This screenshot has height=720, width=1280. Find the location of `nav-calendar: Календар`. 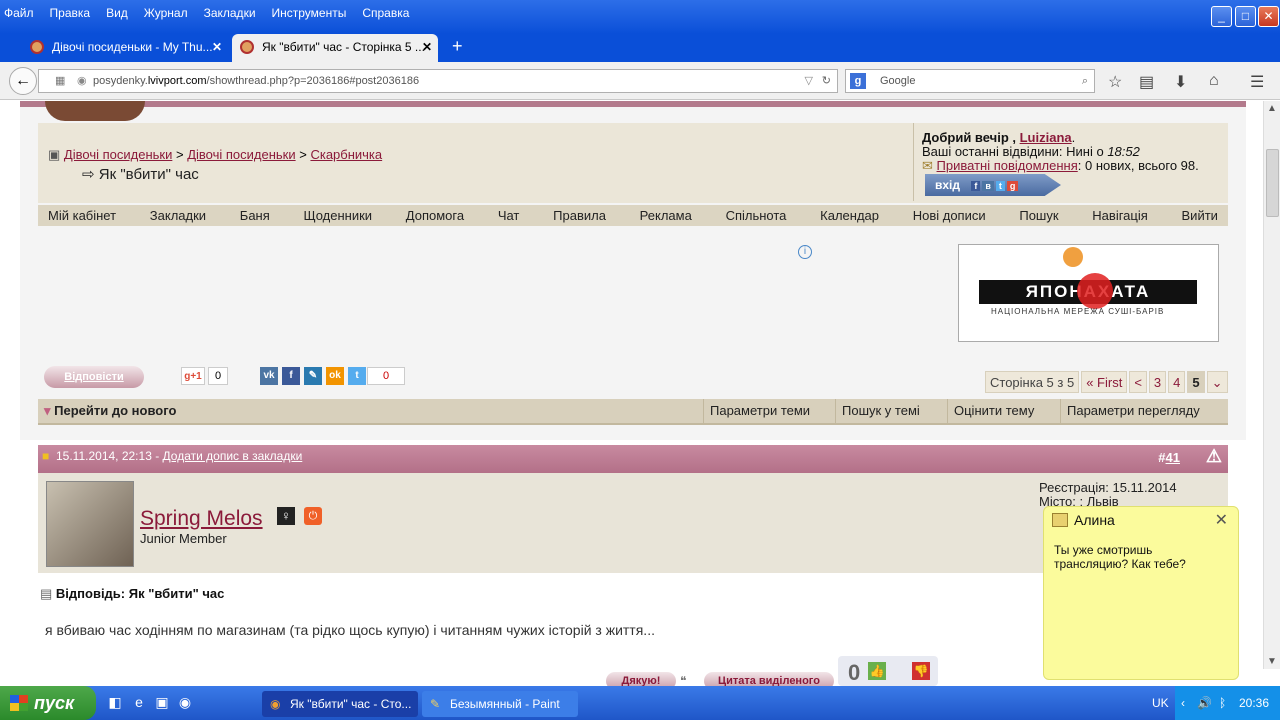

nav-calendar: Календар is located at coordinates (849, 215).